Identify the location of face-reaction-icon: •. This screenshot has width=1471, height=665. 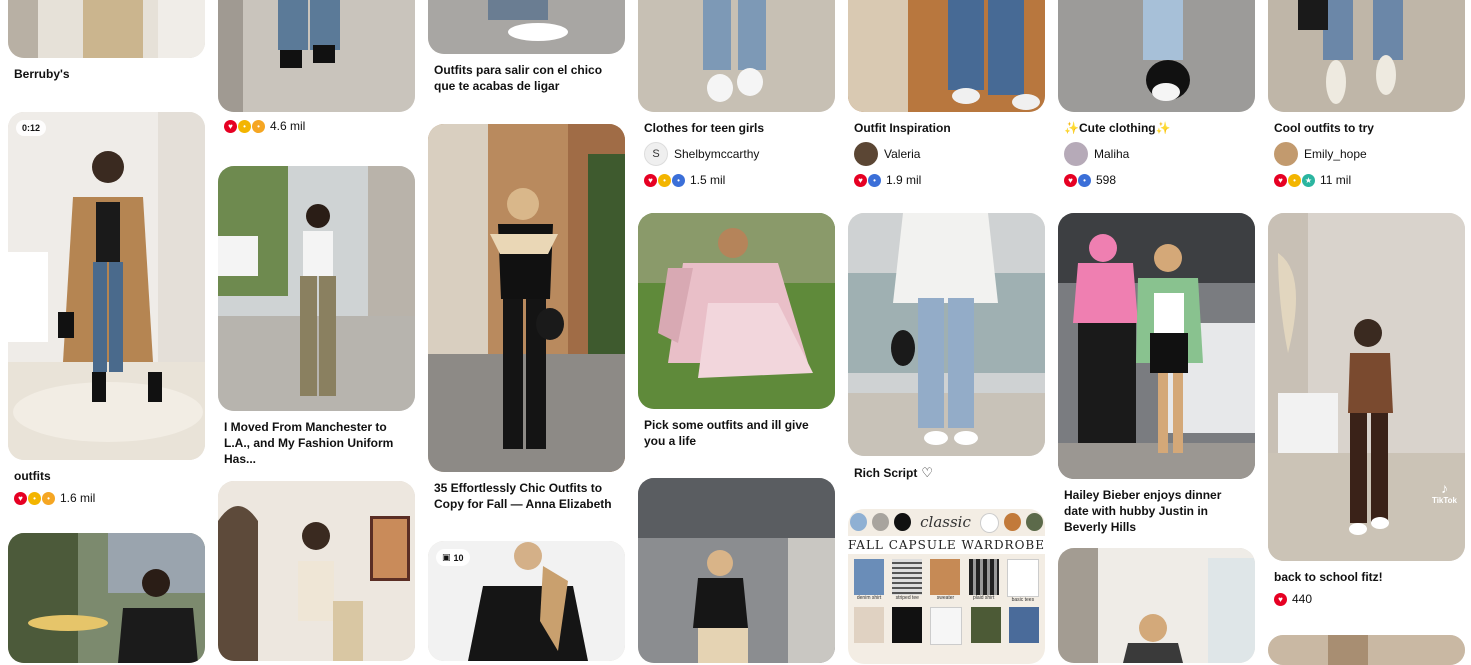
(258, 126).